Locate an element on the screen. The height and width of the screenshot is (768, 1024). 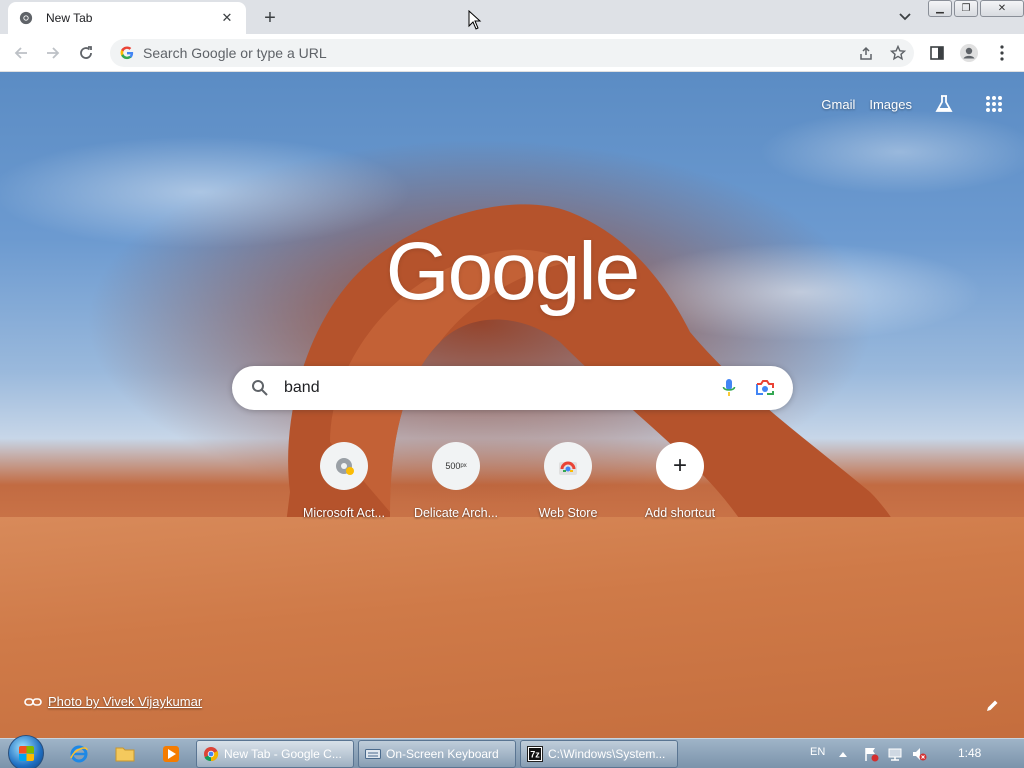
omnibox-input is located at coordinates (443, 53).